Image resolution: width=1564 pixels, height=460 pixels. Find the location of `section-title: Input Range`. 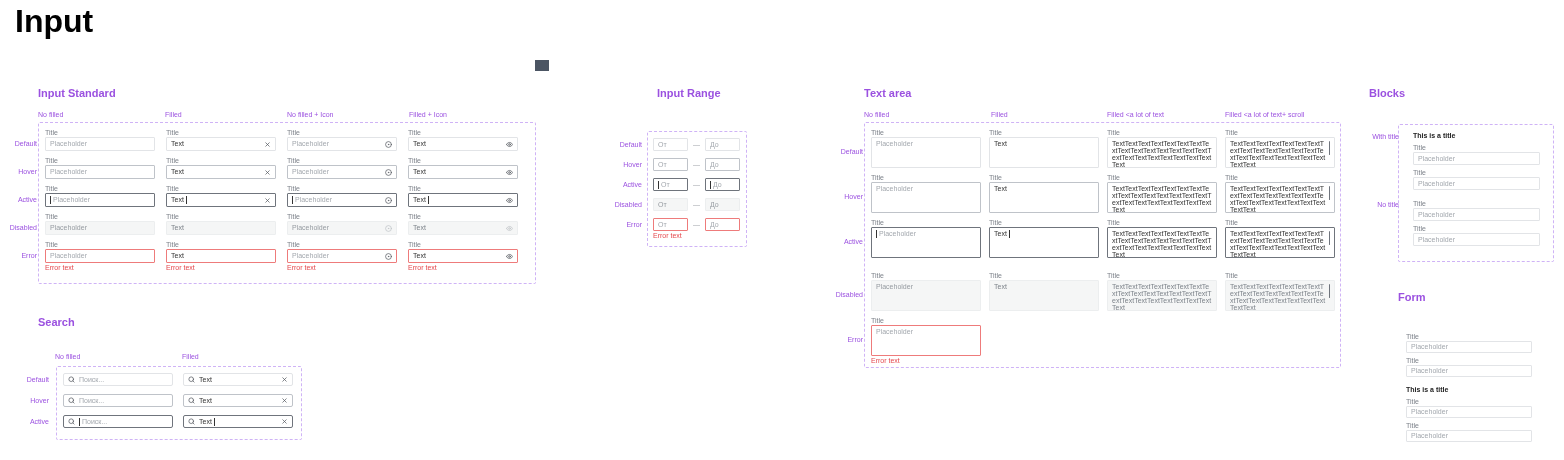

section-title: Input Range is located at coordinates (689, 93).